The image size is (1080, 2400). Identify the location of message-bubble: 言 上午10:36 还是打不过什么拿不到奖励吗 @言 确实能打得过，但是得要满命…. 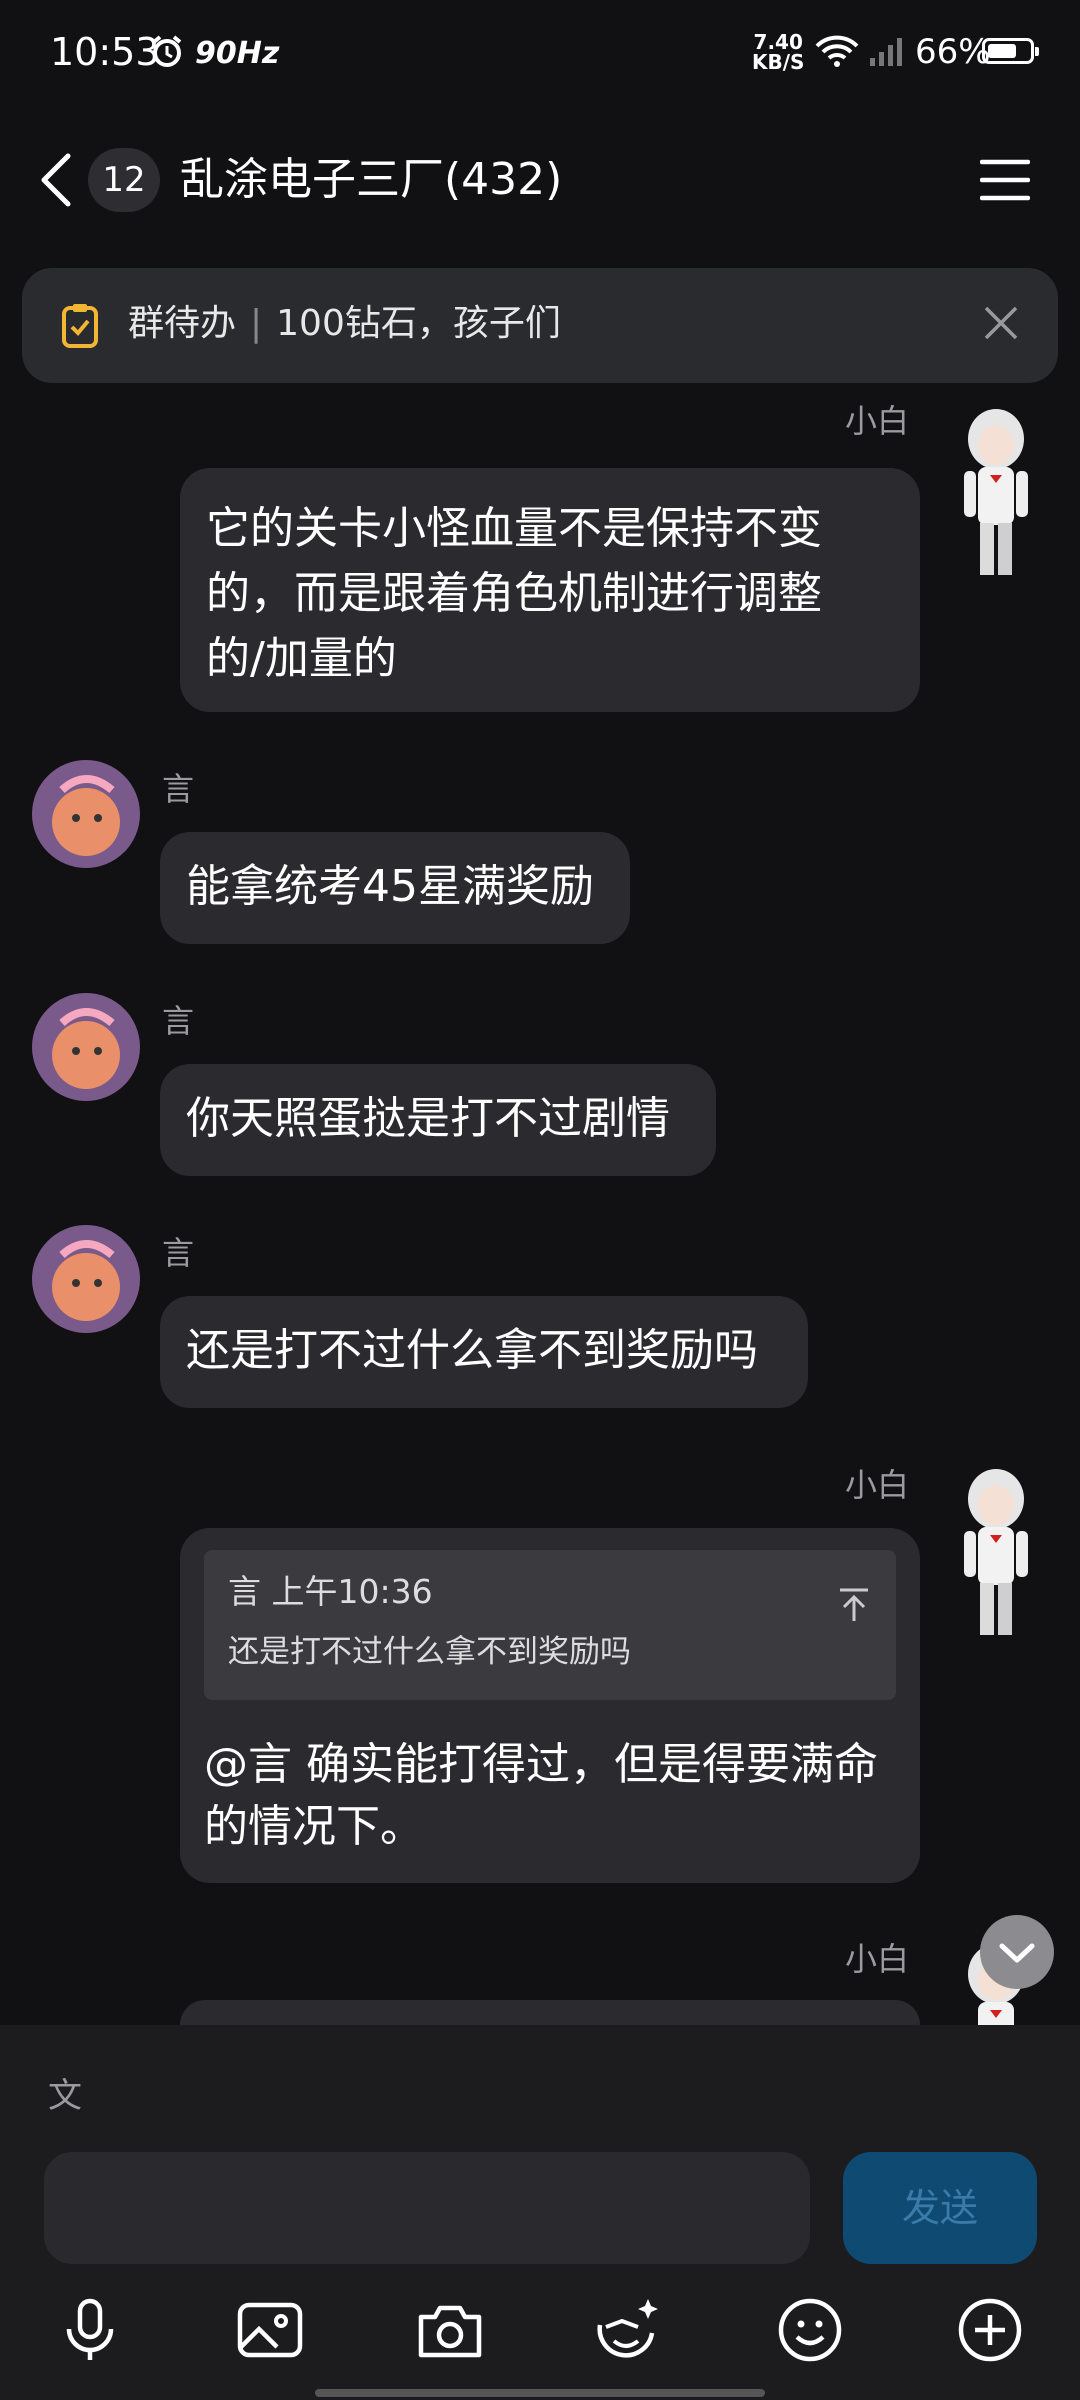
(550, 1705).